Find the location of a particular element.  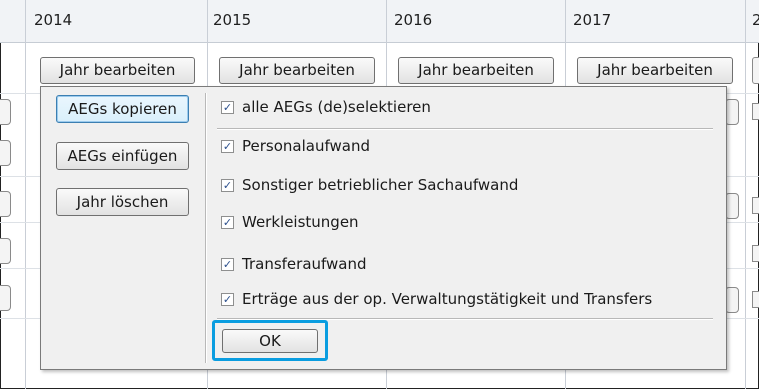

year-header-row: 2014 2015 2016 2017 2 is located at coordinates (379, 21).